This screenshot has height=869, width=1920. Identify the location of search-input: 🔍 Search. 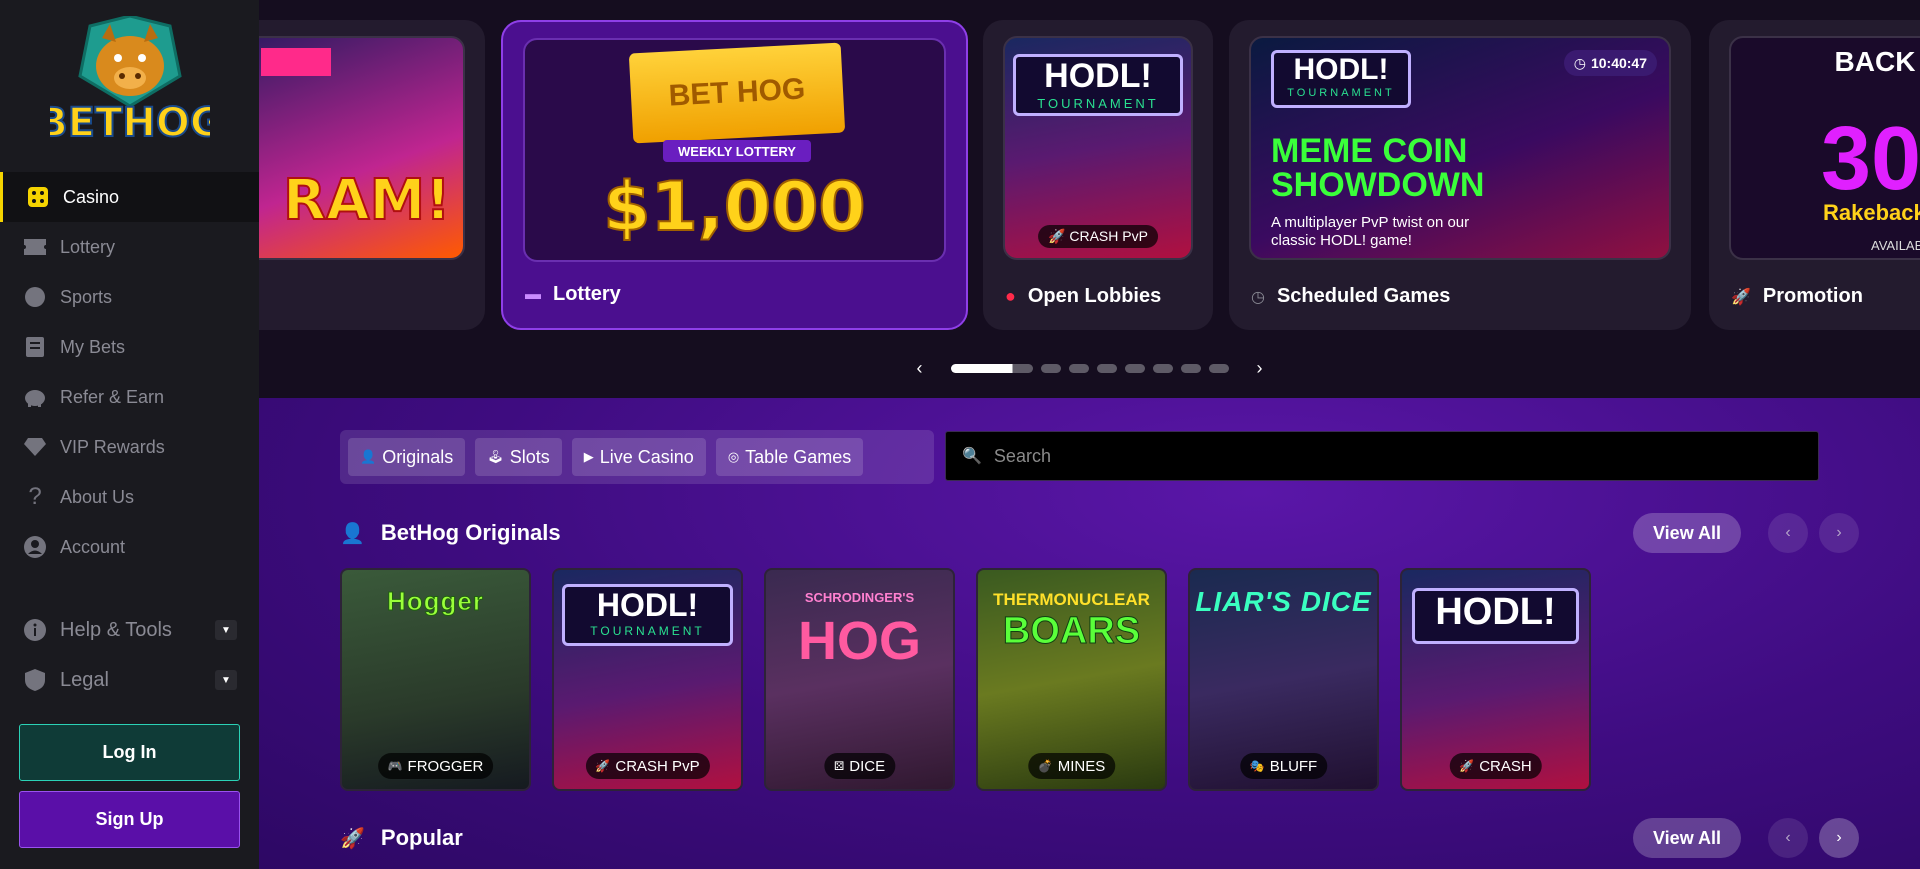
(1382, 456).